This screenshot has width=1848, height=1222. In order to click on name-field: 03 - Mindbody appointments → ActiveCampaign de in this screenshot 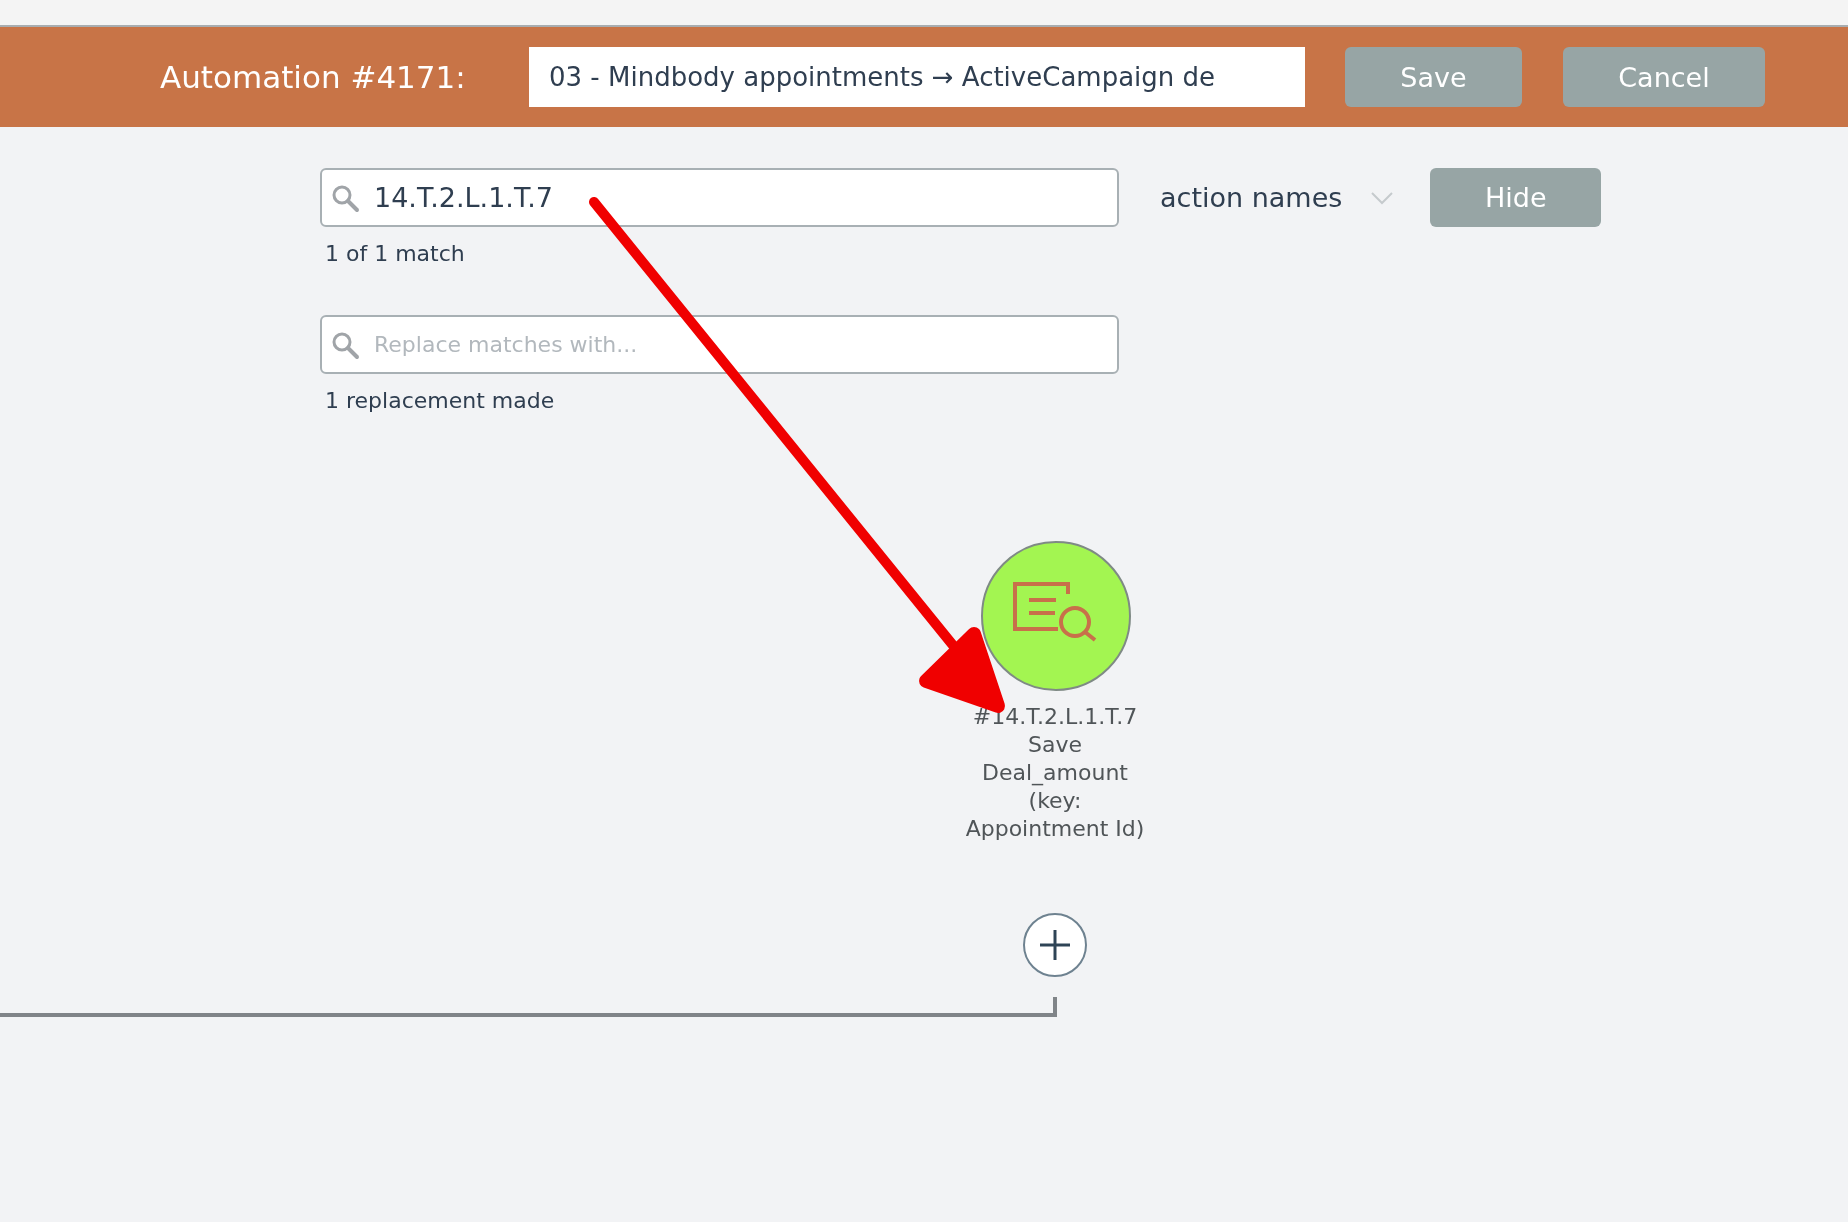, I will do `click(917, 77)`.